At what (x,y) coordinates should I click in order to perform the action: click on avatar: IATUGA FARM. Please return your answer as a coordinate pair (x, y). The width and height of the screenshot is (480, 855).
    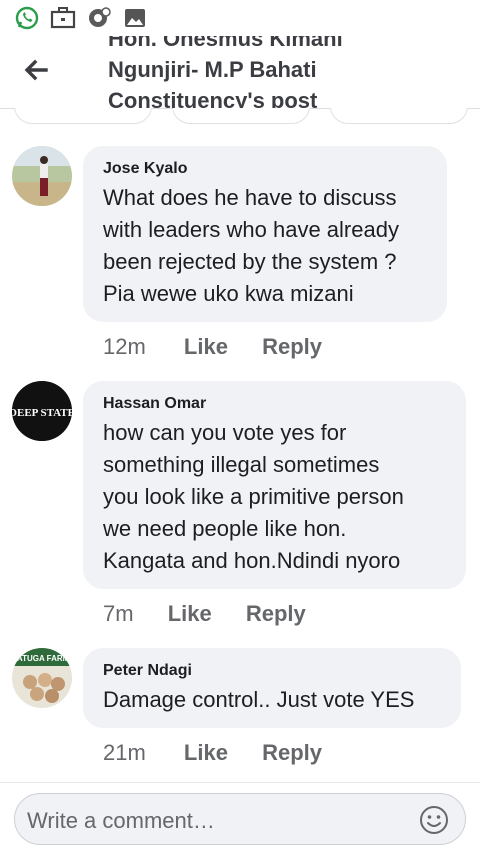
    Looking at the image, I should click on (42, 678).